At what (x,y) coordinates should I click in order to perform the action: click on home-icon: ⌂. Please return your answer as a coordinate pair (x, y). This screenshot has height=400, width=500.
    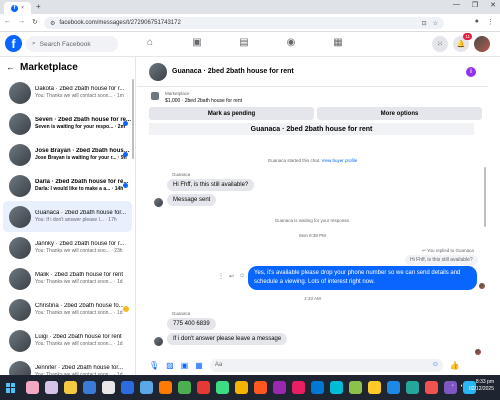
    Looking at the image, I should click on (150, 42).